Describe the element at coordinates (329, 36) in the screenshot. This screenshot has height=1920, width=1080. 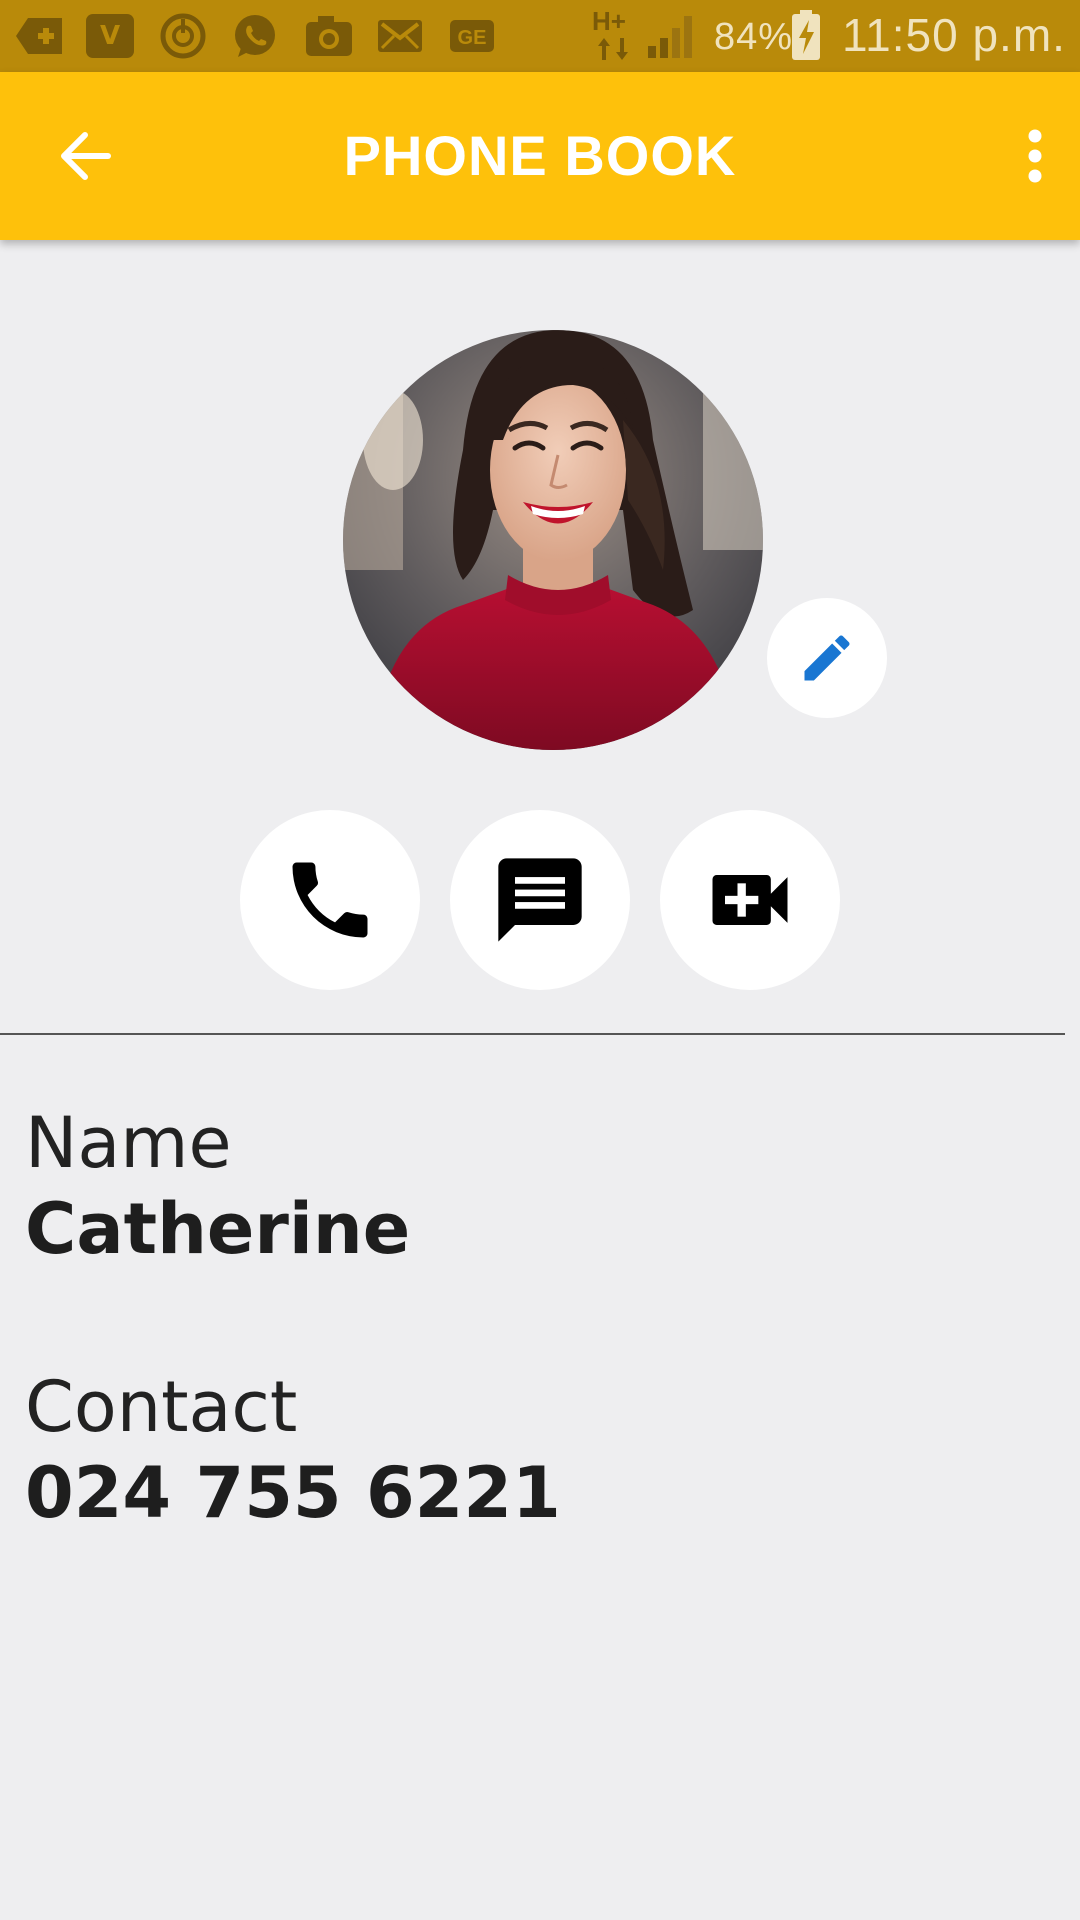
I see `camera-icon` at that location.